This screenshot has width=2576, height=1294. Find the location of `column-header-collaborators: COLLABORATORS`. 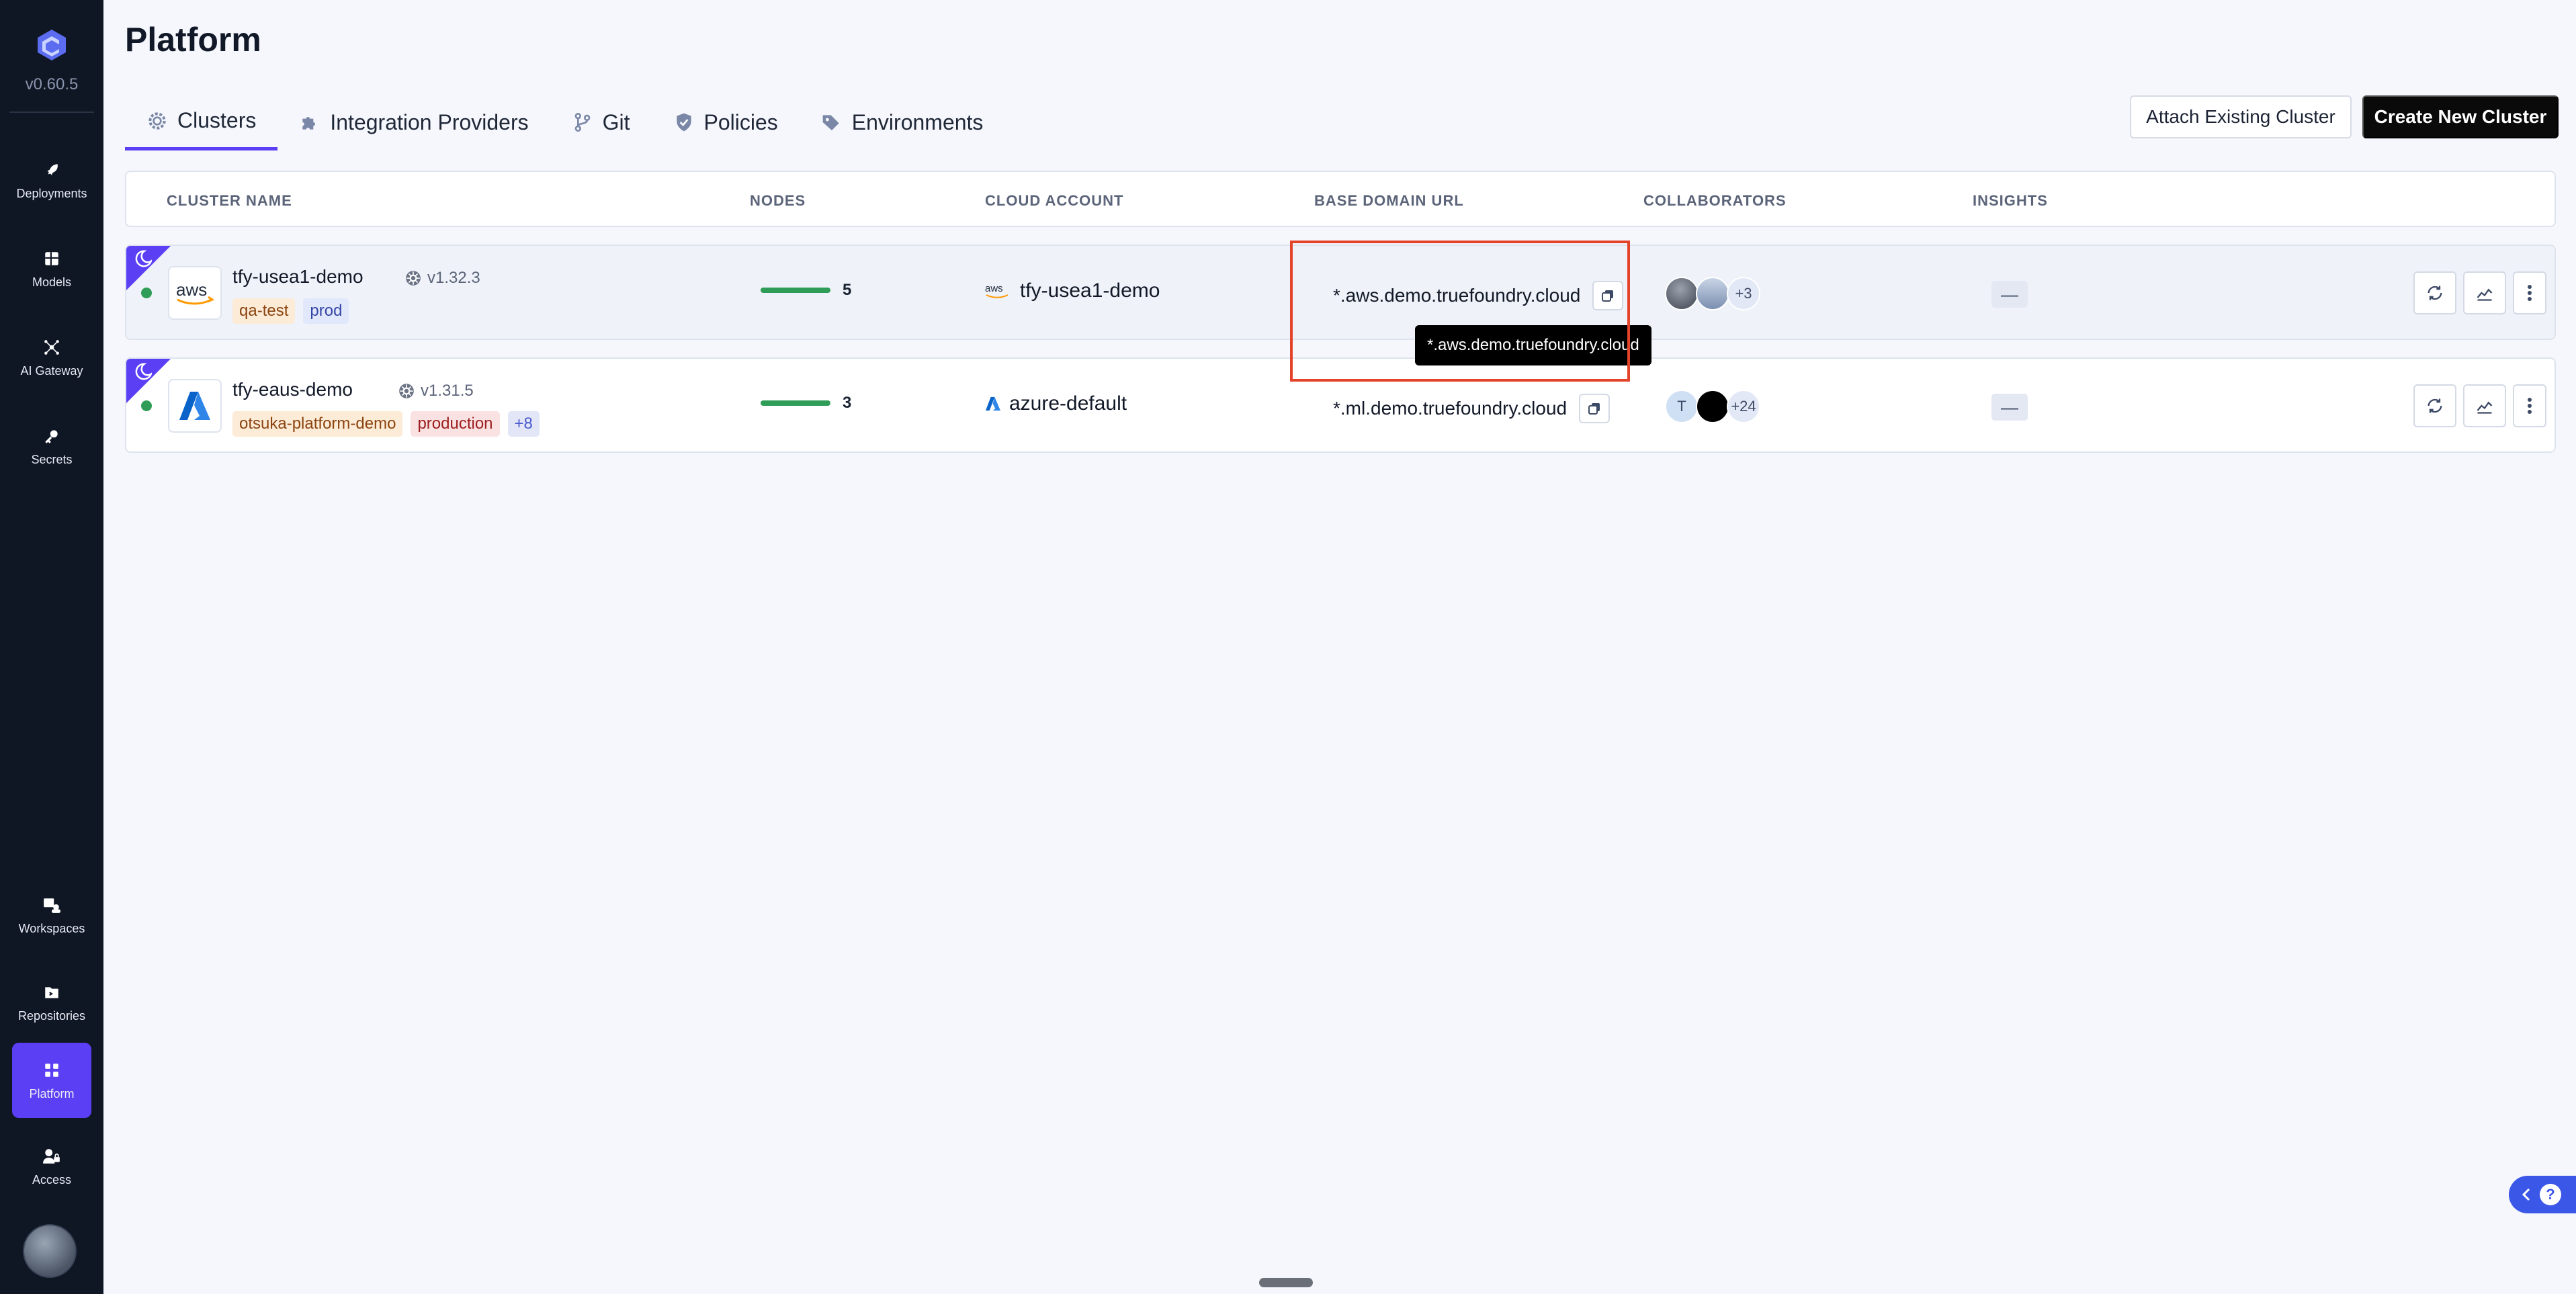

column-header-collaborators: COLLABORATORS is located at coordinates (1715, 201).